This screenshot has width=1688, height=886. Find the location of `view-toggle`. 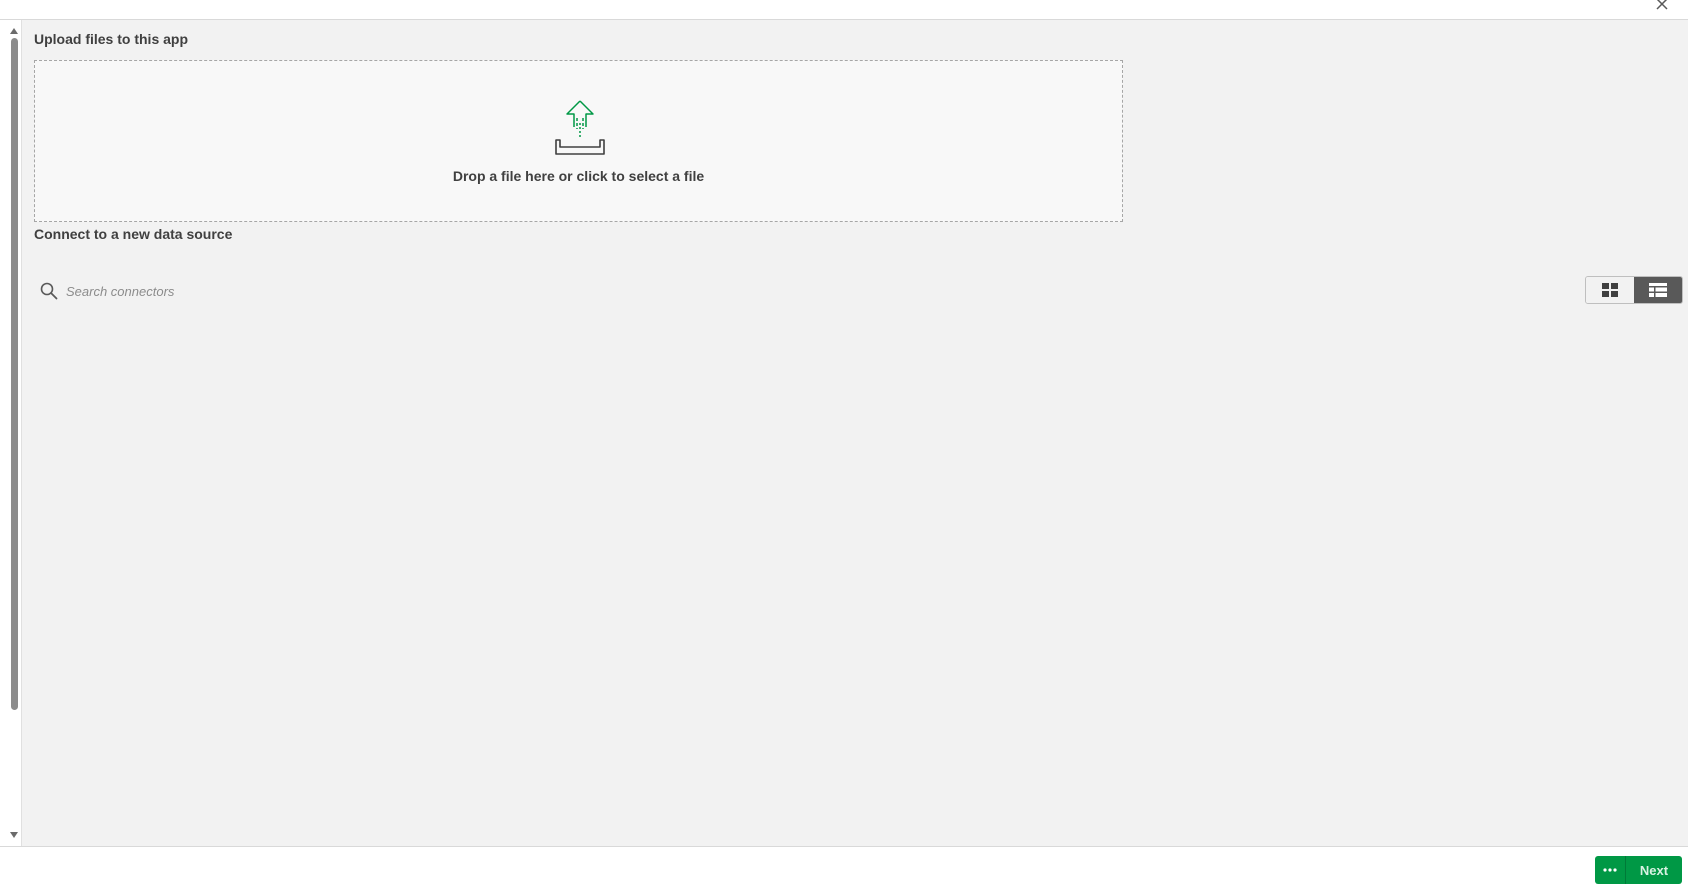

view-toggle is located at coordinates (1634, 290).